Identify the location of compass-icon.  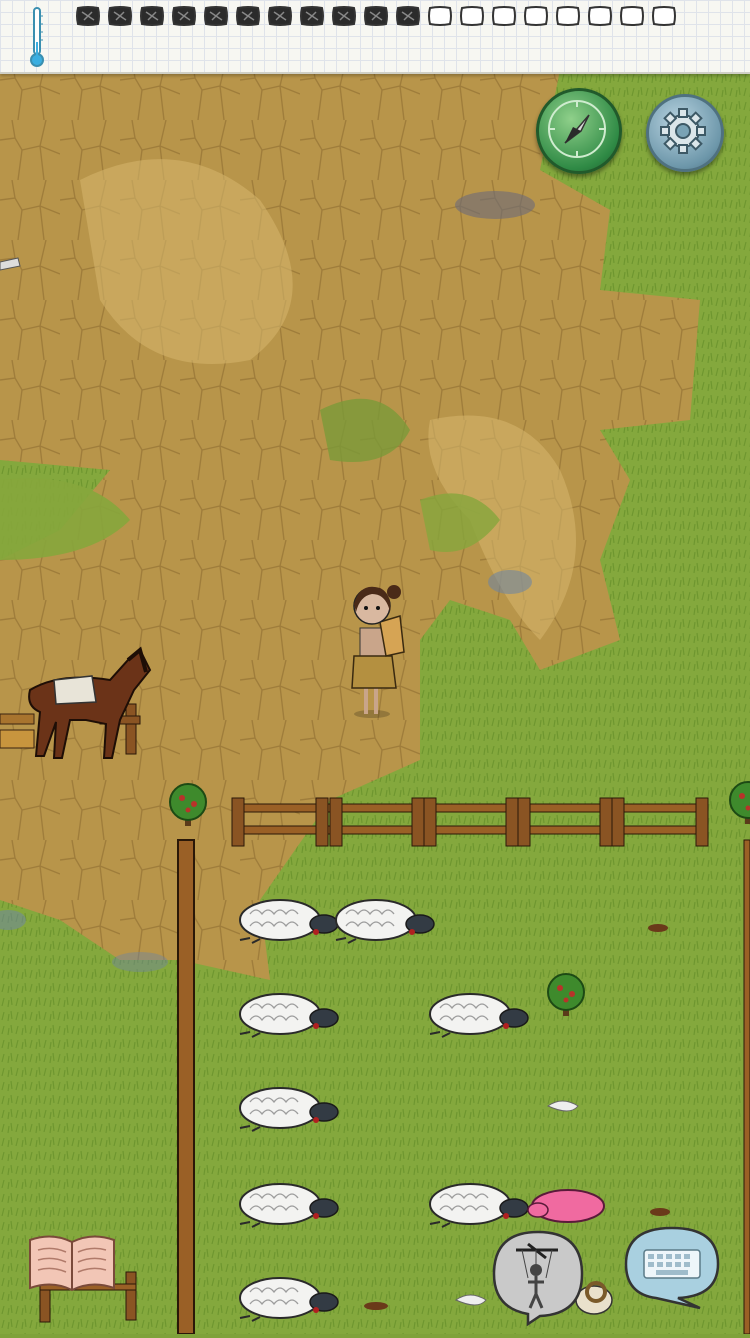
(577, 129).